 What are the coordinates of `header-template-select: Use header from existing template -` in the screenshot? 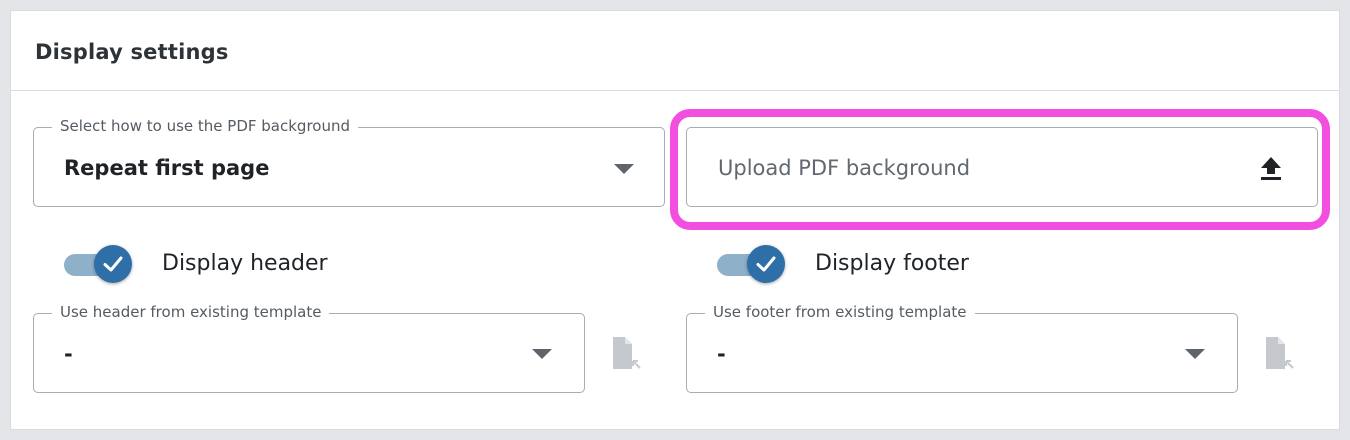 It's located at (309, 348).